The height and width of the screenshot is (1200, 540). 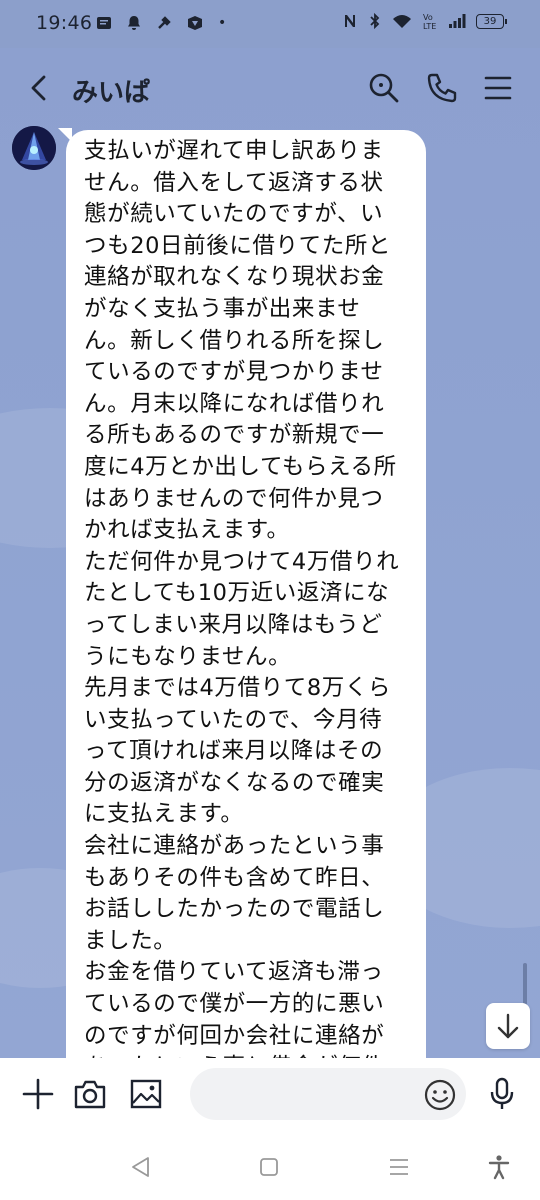 I want to click on camera-icon, so click(x=90, y=1094).